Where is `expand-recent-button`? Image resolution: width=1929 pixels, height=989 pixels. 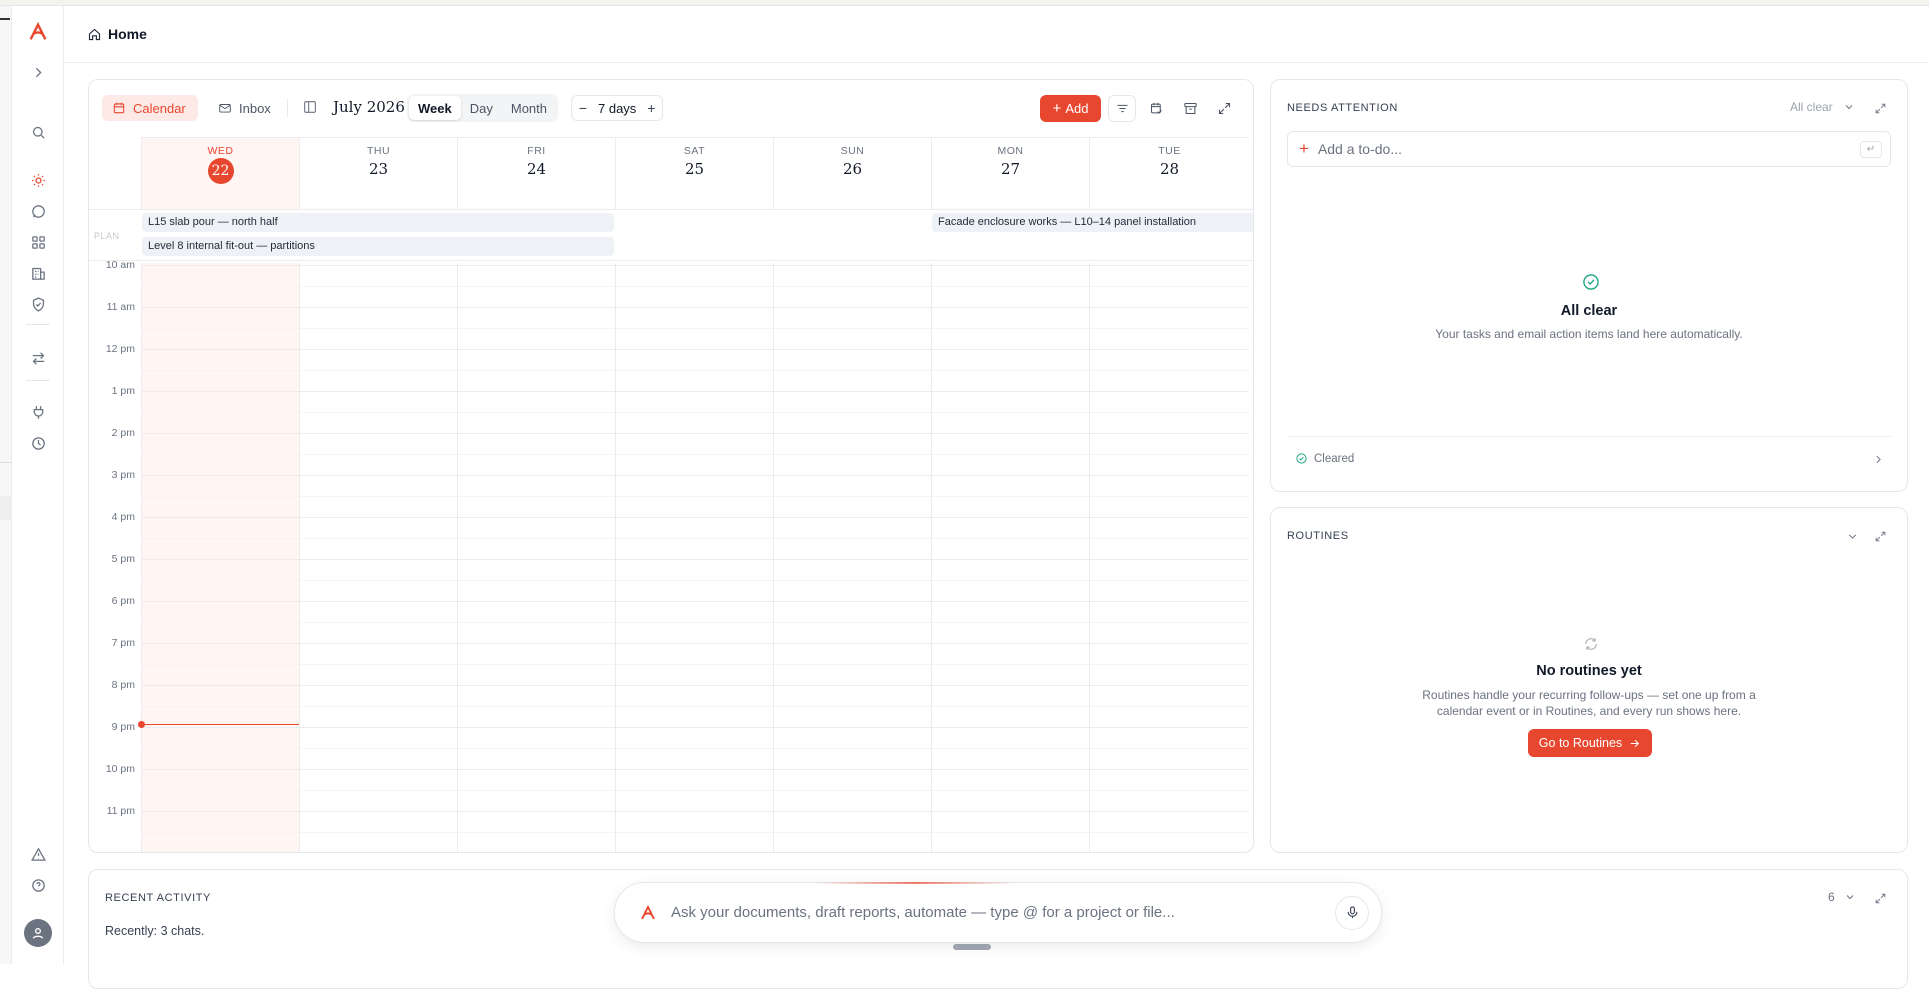
expand-recent-button is located at coordinates (1880, 898).